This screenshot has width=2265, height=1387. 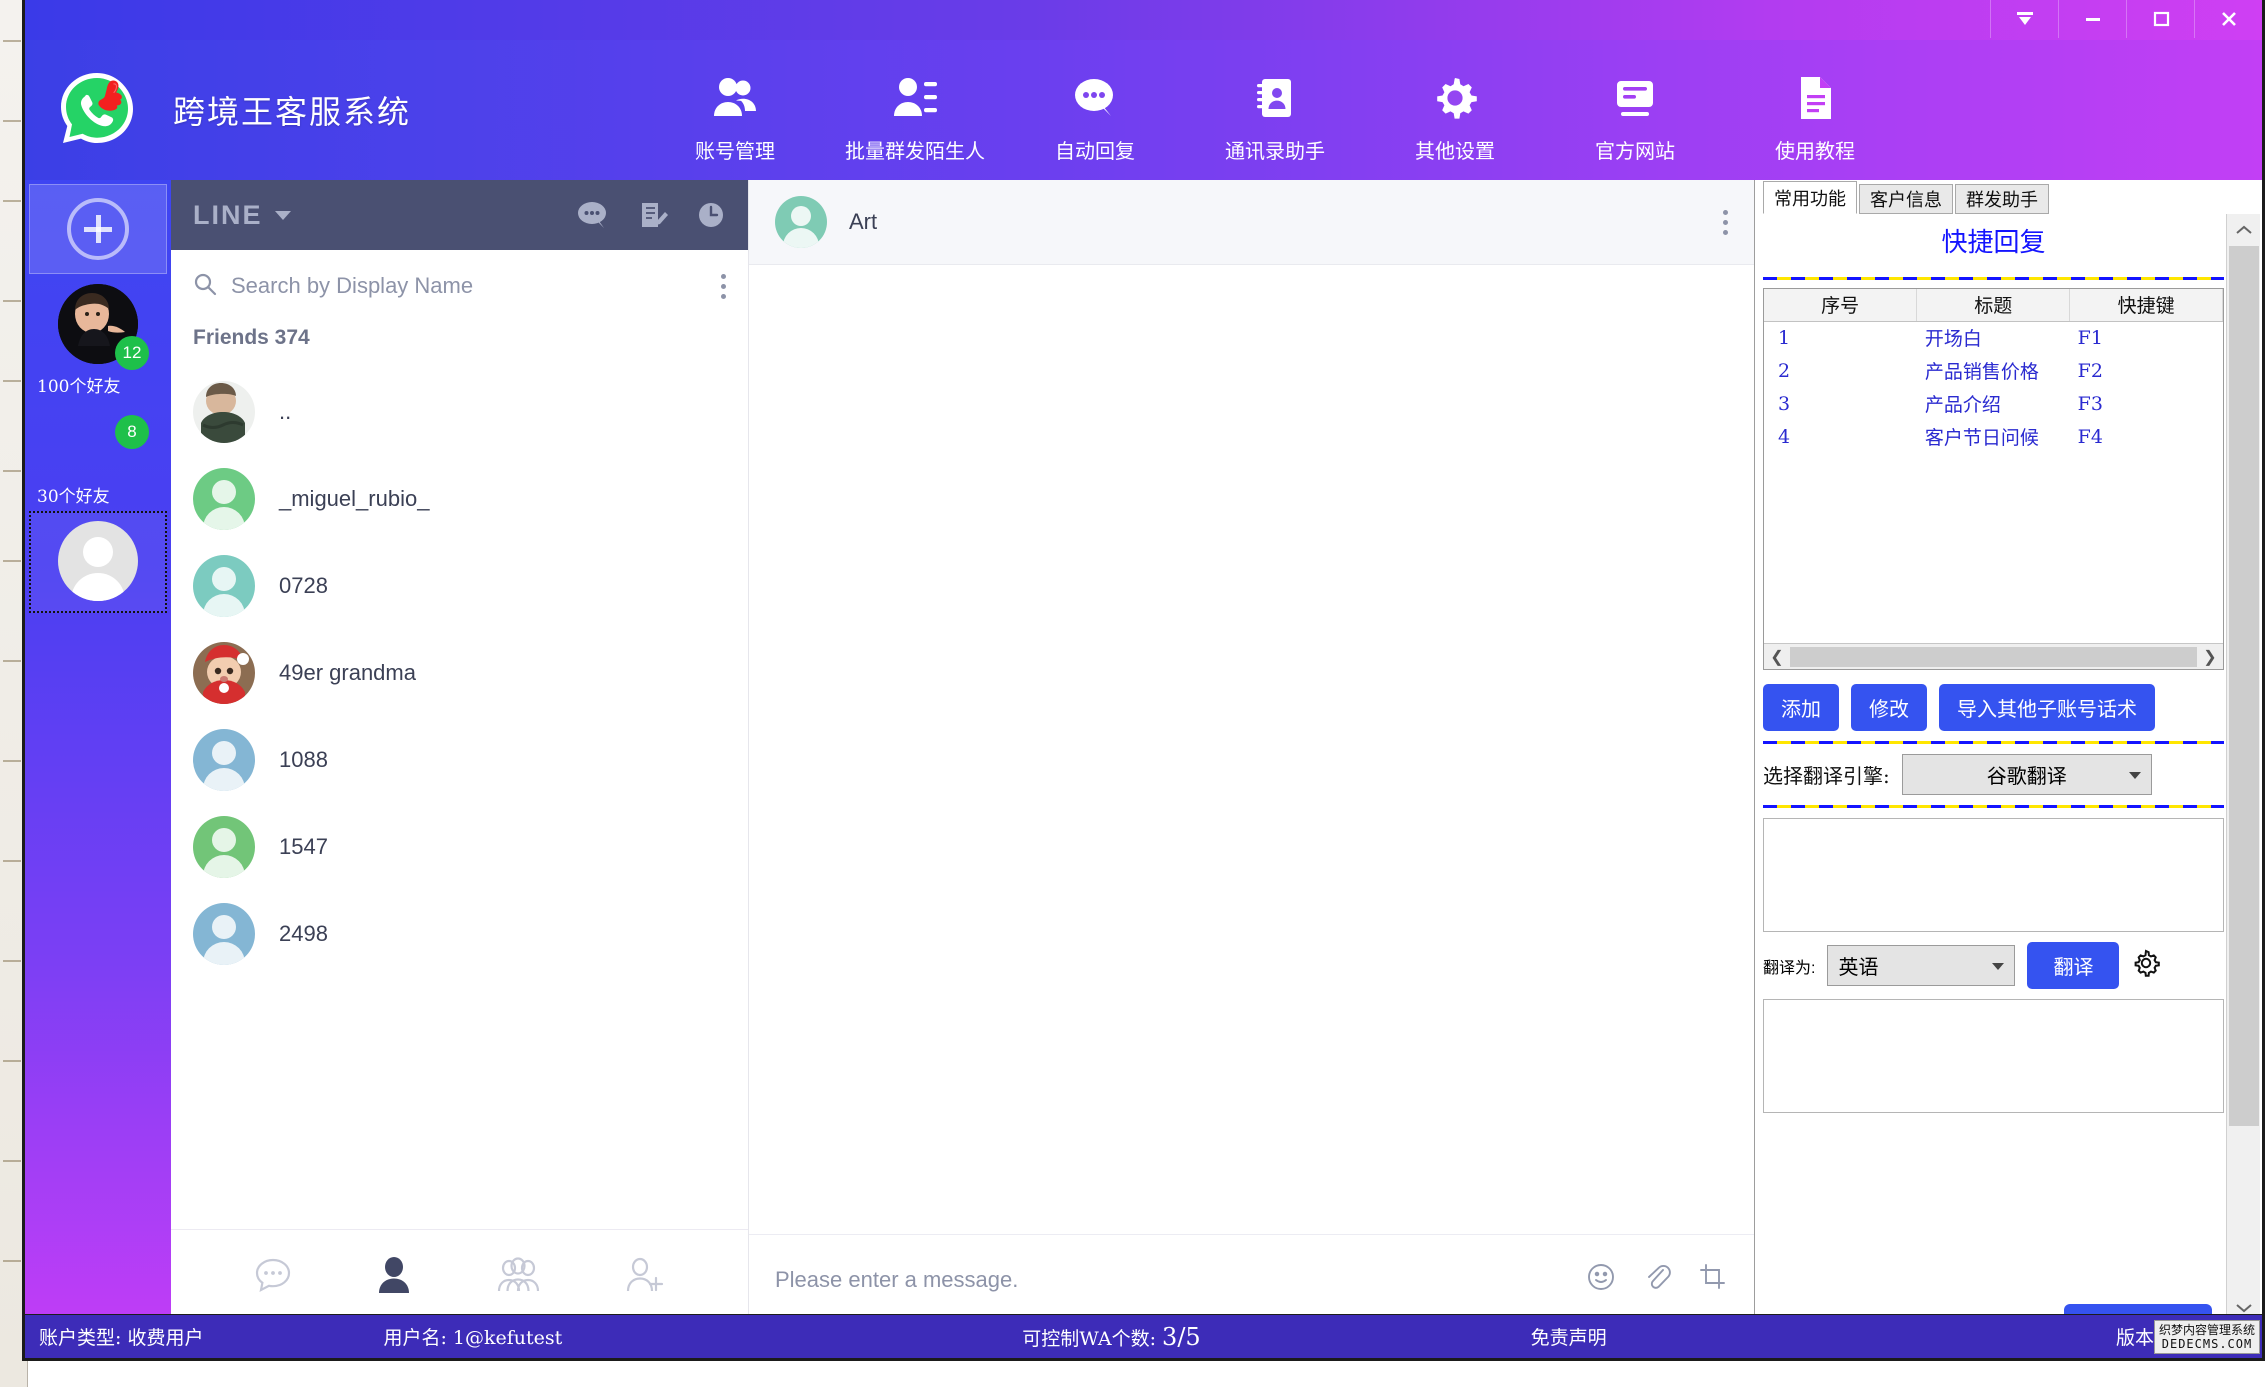 What do you see at coordinates (2047, 707) in the screenshot?
I see `import-scripts-button: 导入其他子账号话术` at bounding box center [2047, 707].